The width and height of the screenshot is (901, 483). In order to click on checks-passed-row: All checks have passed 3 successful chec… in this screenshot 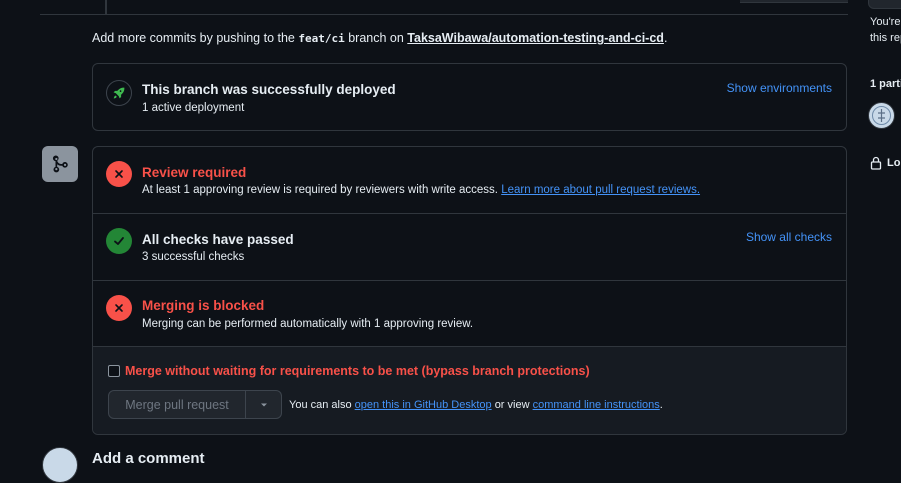, I will do `click(469, 247)`.